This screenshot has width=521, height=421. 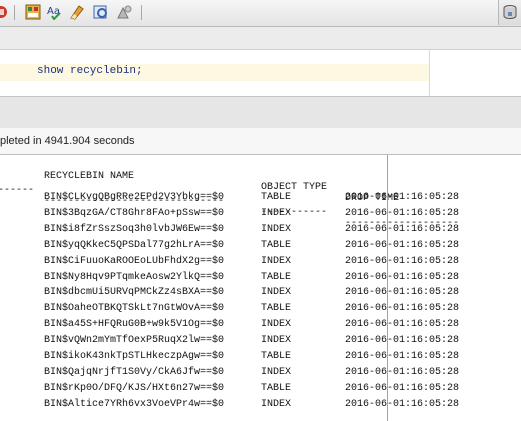 What do you see at coordinates (260, 38) in the screenshot?
I see `worksheet-tab-strip` at bounding box center [260, 38].